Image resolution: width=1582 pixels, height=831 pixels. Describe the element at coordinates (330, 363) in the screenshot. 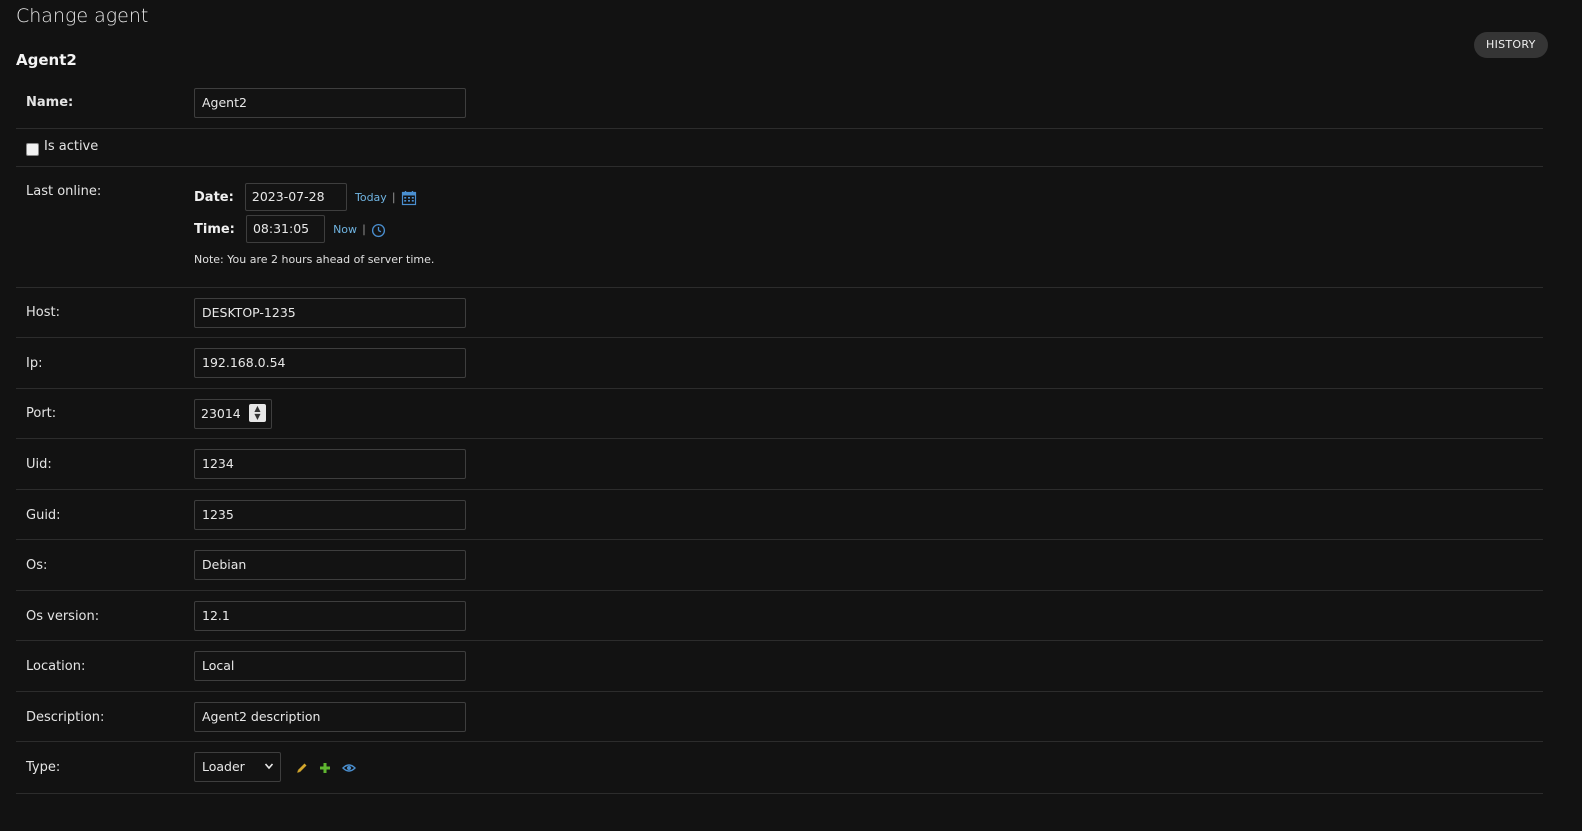

I see `ip-input: 192.168.0.54` at that location.